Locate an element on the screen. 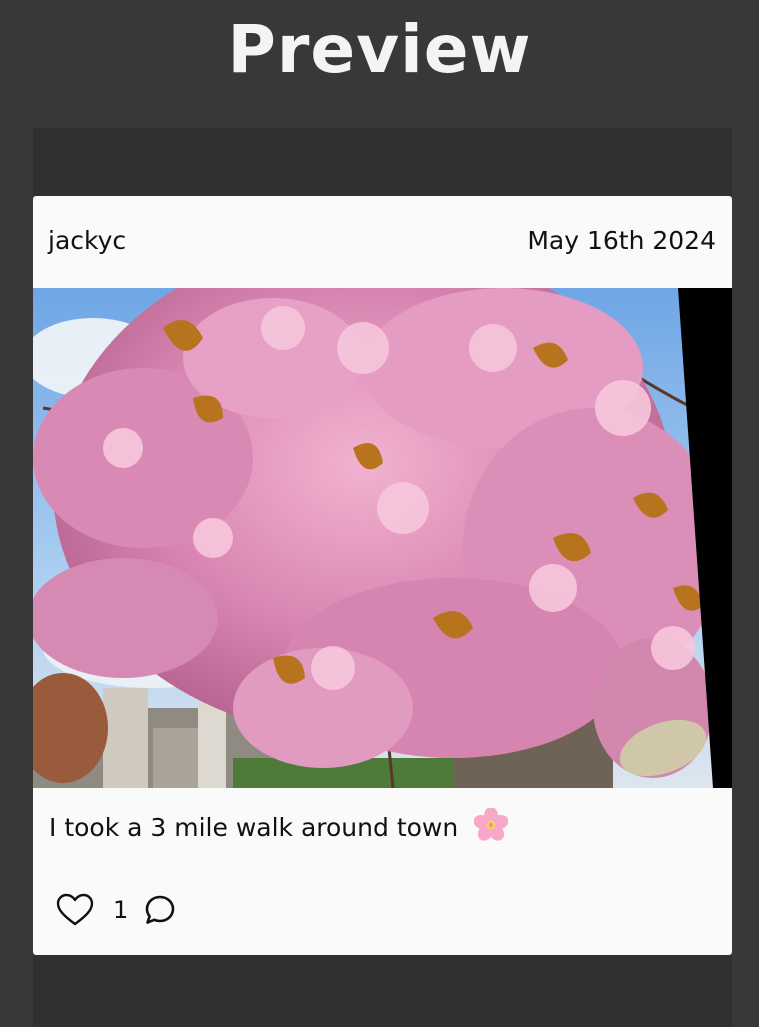 Image resolution: width=759 pixels, height=1027 pixels. post-date: May 16th 2024 is located at coordinates (621, 240).